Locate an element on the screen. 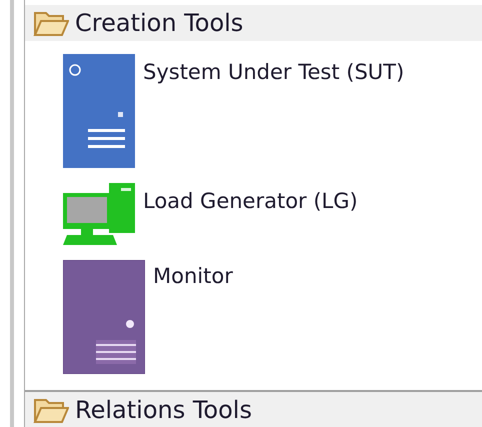 Image resolution: width=482 pixels, height=427 pixels. drawer-header: Relations Tools is located at coordinates (253, 408).